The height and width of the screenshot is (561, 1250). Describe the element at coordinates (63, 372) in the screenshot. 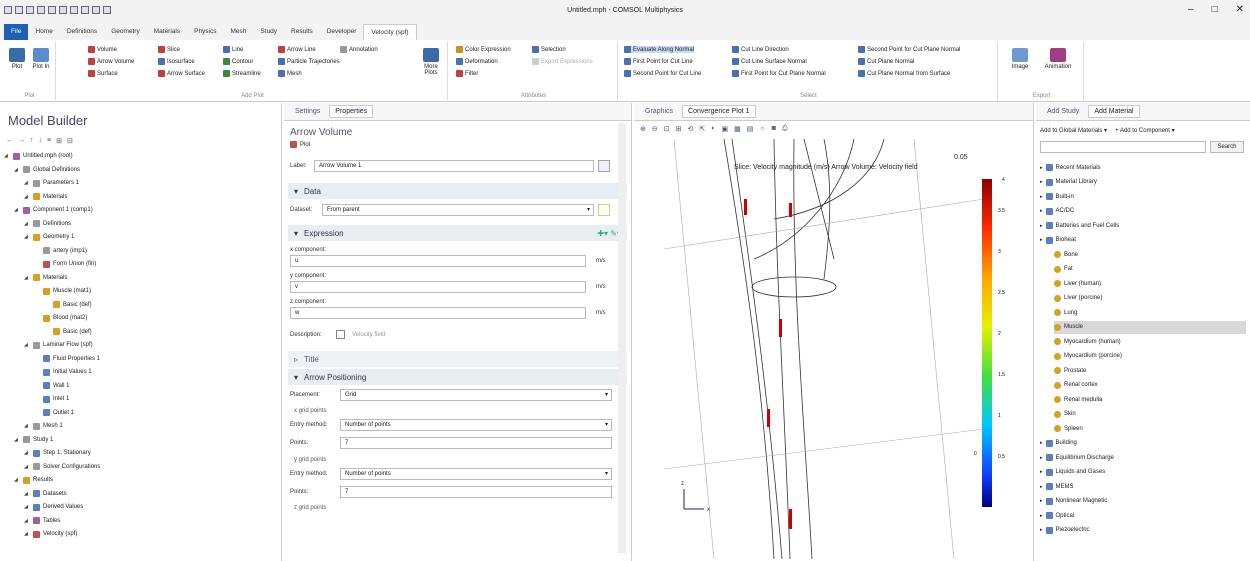

I see `tree-item: Initial Values 1` at that location.